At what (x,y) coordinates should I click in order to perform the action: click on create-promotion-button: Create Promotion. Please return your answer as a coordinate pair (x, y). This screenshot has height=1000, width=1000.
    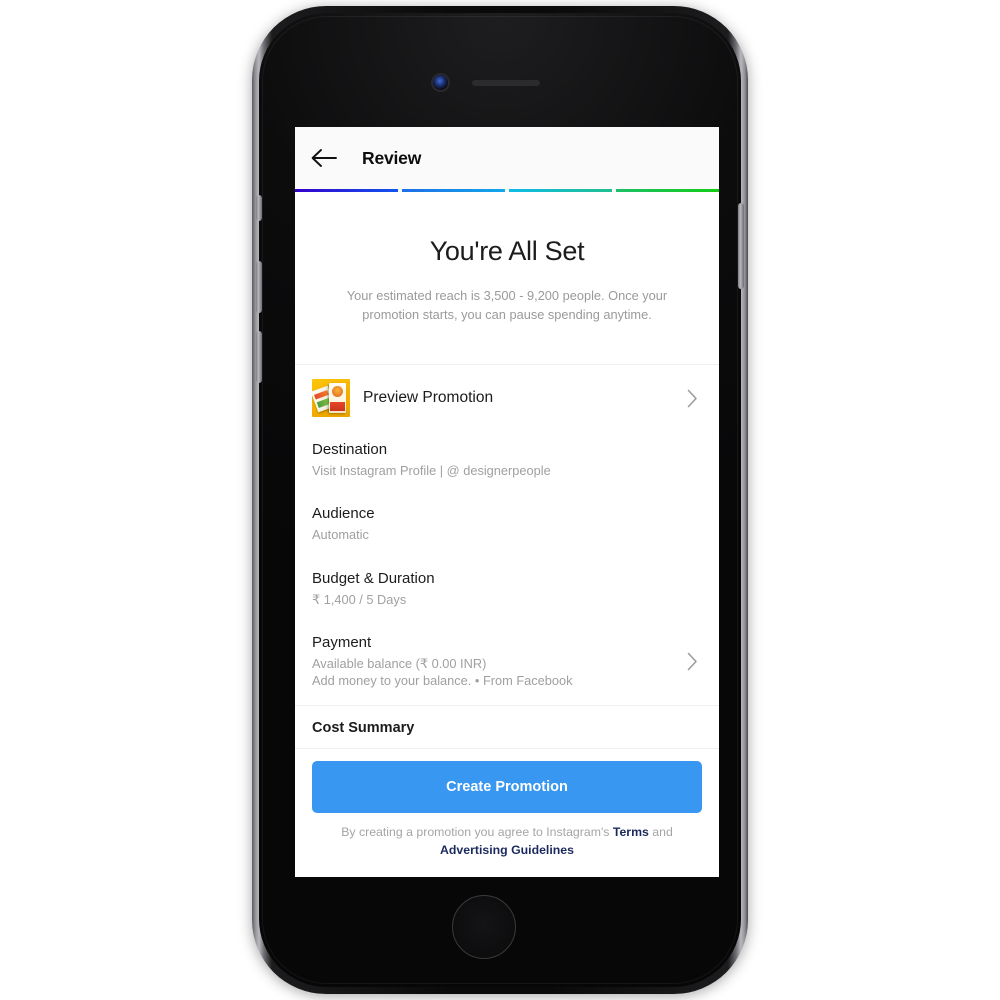
    Looking at the image, I should click on (507, 787).